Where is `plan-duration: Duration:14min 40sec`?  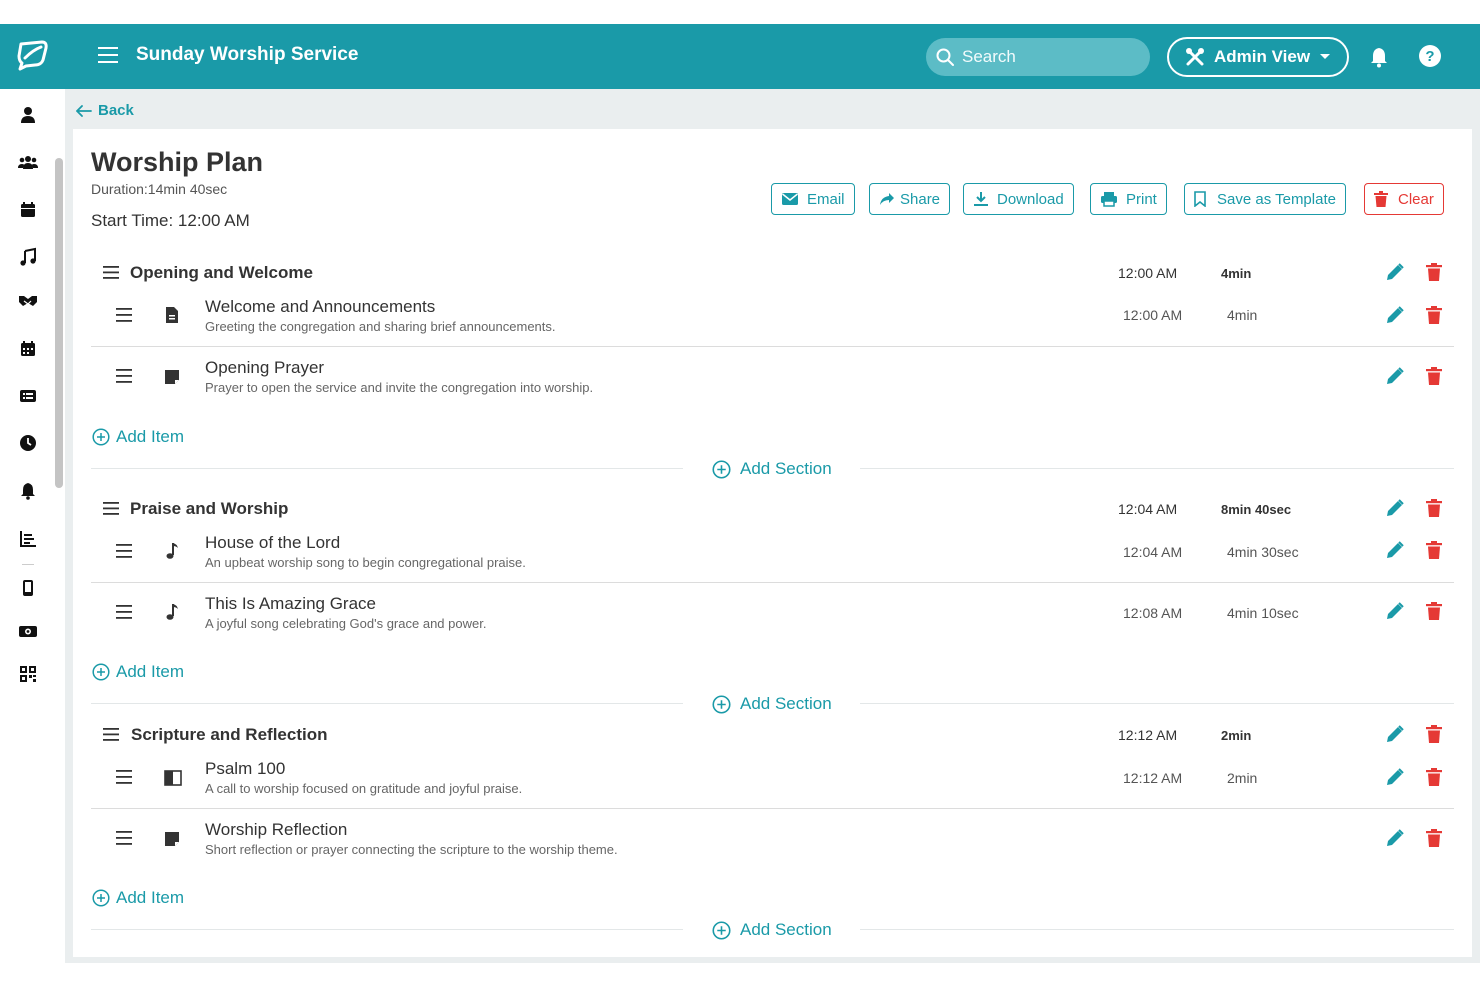
plan-duration: Duration:14min 40sec is located at coordinates (159, 189).